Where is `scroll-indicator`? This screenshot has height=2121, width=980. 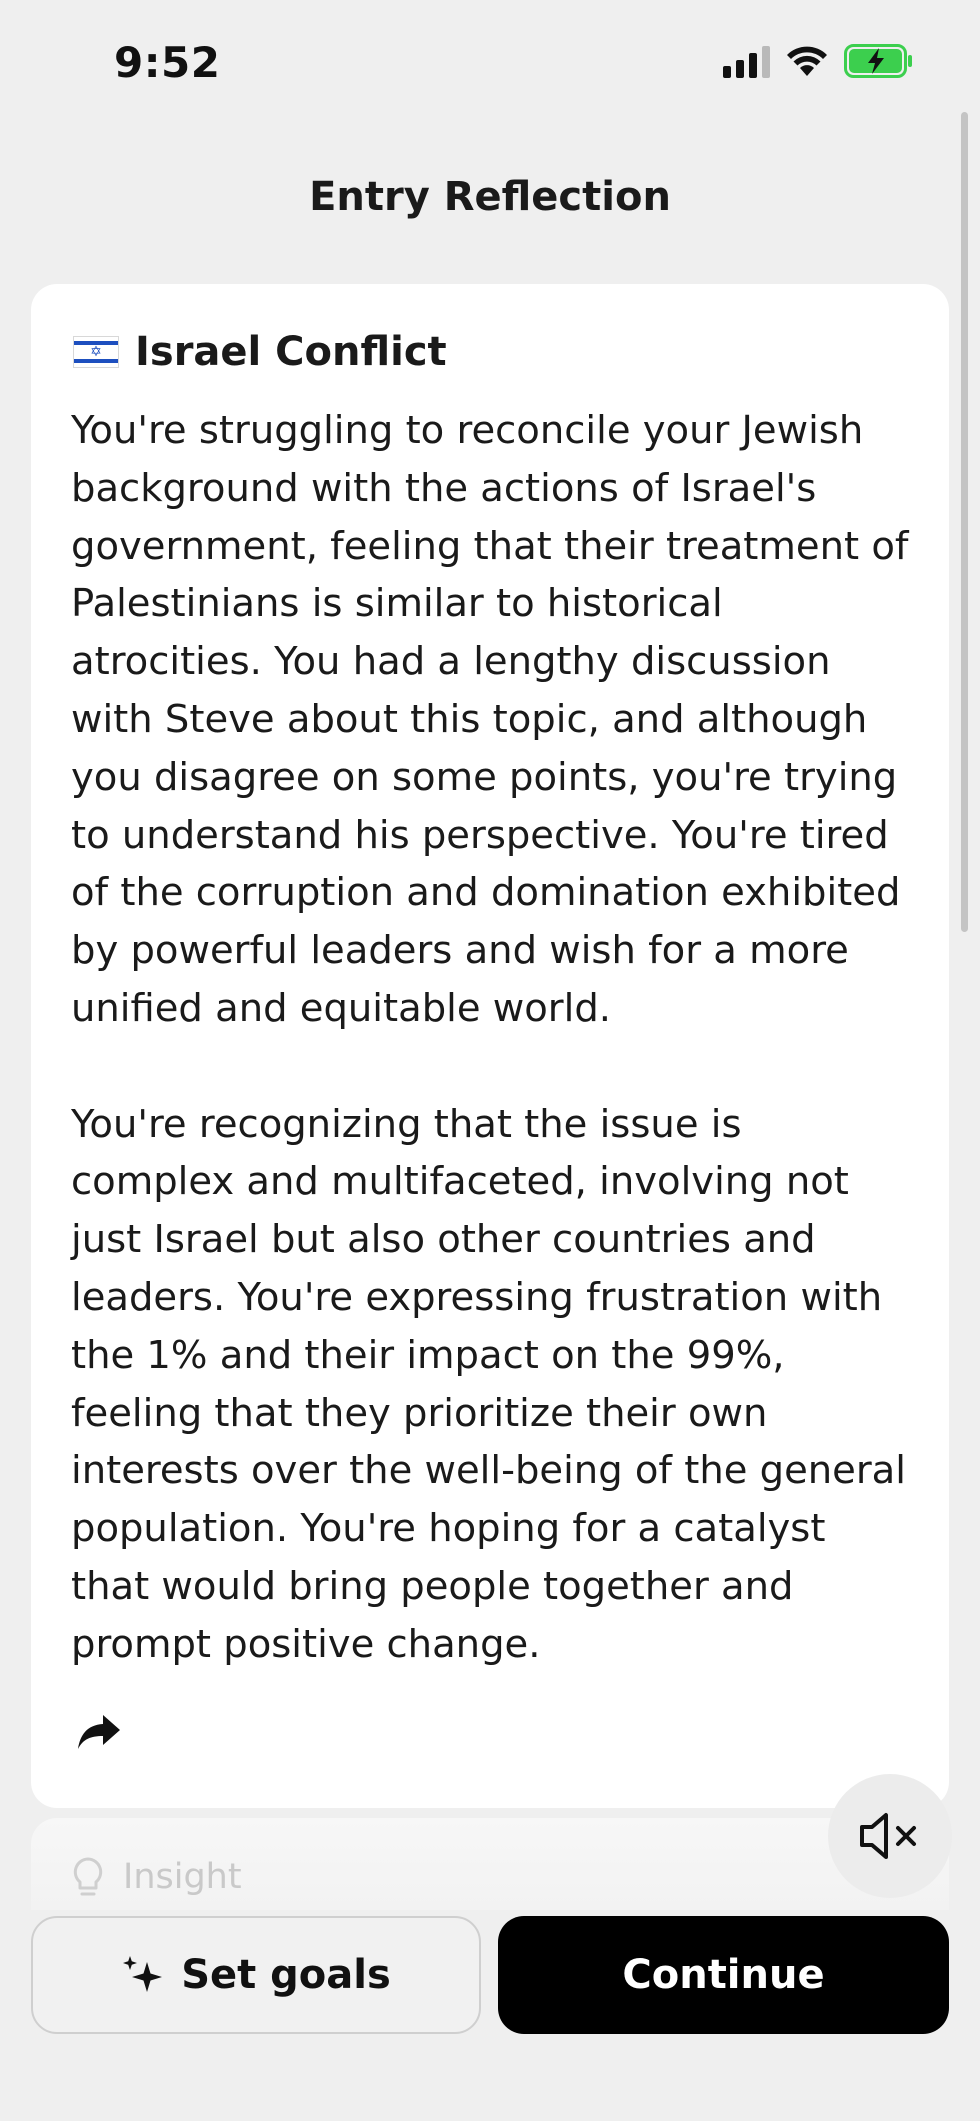
scroll-indicator is located at coordinates (964, 522).